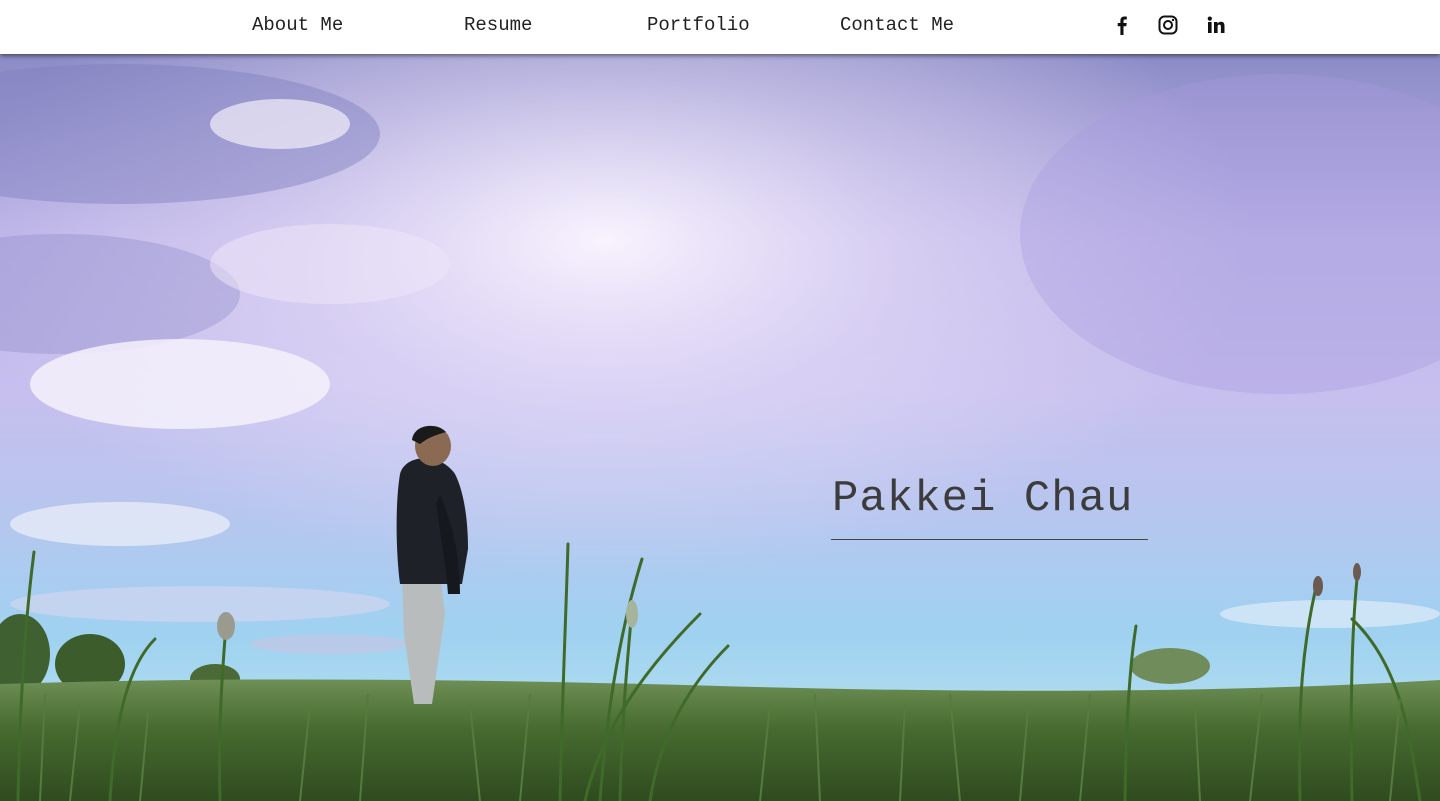 Image resolution: width=1440 pixels, height=801 pixels. Describe the element at coordinates (1168, 25) in the screenshot. I see `instagram-icon` at that location.